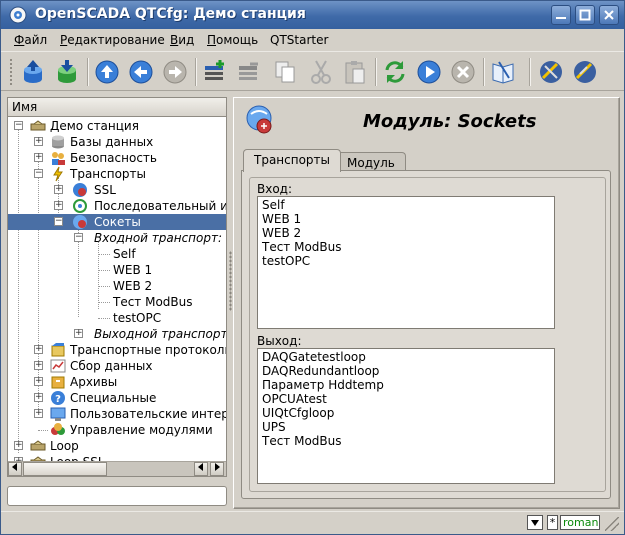 The image size is (625, 535). What do you see at coordinates (117, 270) in the screenshot?
I see `tree-item-web1: WEB 1` at bounding box center [117, 270].